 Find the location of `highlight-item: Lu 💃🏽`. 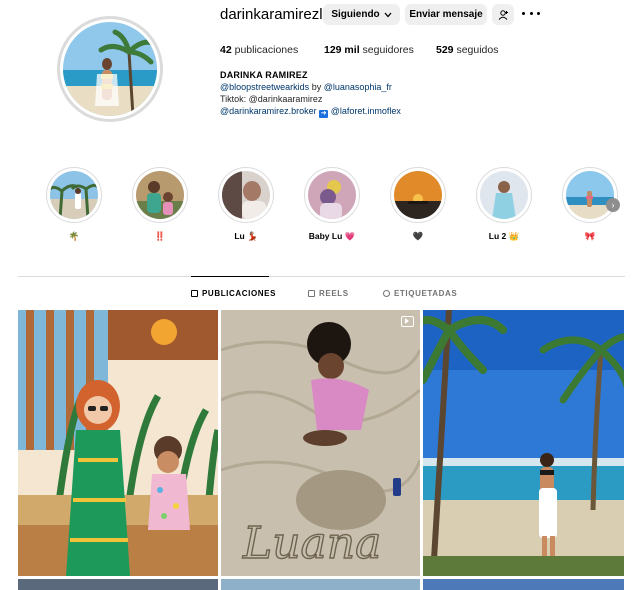

highlight-item: Lu 💃🏽 is located at coordinates (246, 204).